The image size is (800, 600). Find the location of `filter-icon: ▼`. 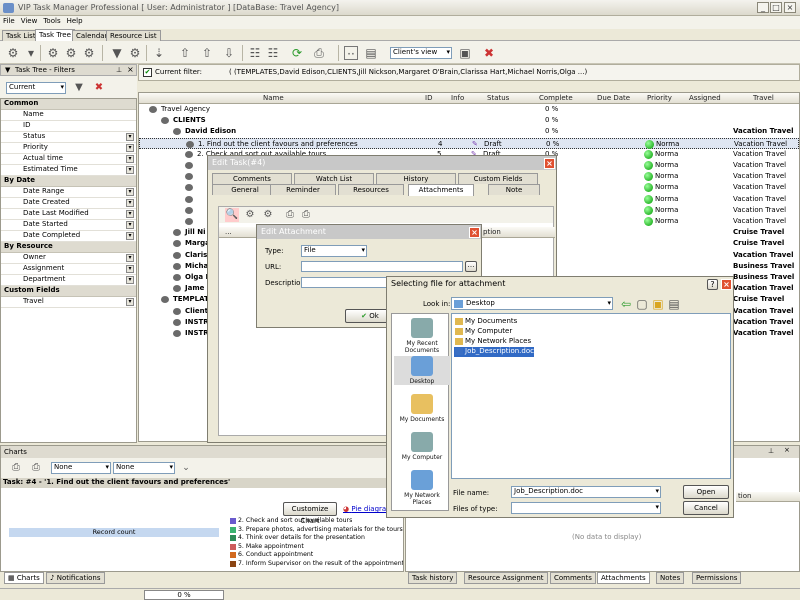

filter-icon: ▼ is located at coordinates (117, 53).